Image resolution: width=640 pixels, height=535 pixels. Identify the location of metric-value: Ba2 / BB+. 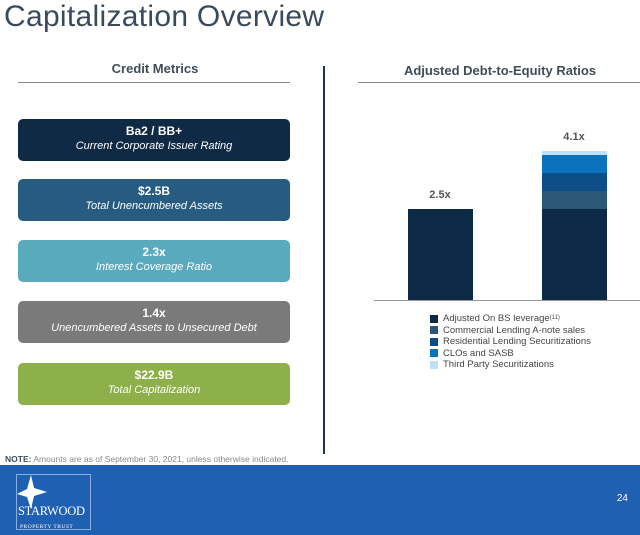
(154, 131).